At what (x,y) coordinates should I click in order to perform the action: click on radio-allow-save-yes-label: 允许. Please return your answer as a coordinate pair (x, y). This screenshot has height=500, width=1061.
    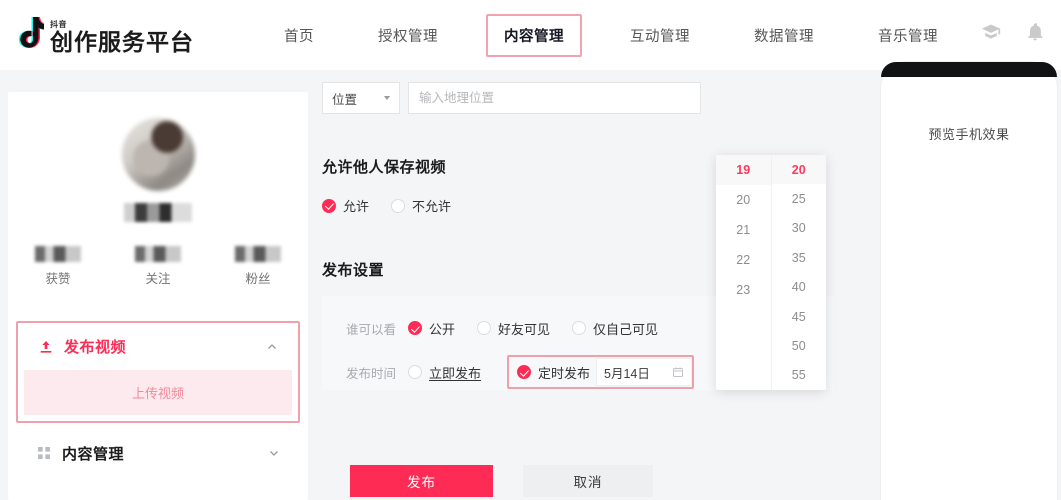
    Looking at the image, I should click on (356, 206).